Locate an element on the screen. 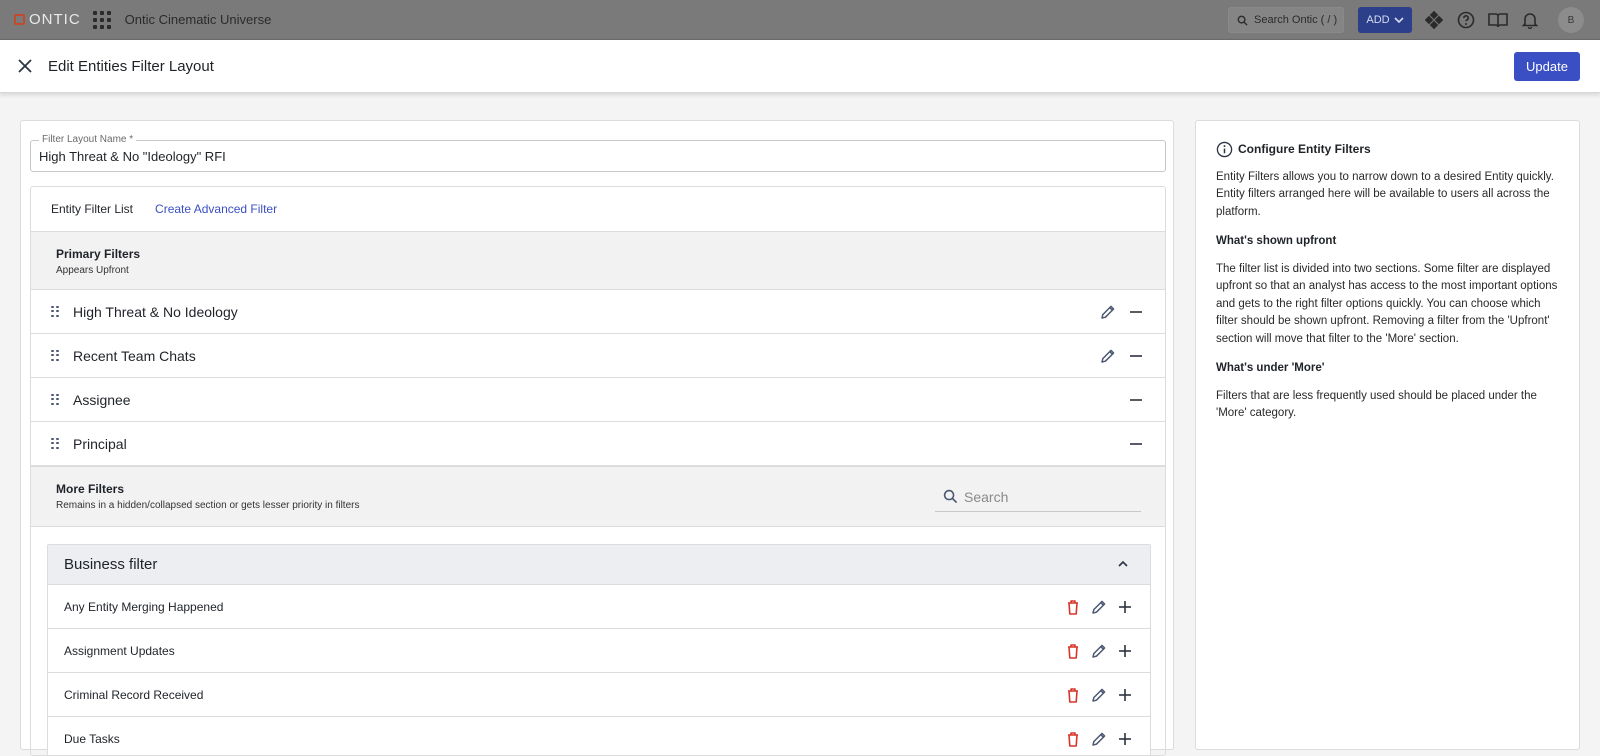  primary-filters-subtitle: Appears Upfront is located at coordinates (92, 270).